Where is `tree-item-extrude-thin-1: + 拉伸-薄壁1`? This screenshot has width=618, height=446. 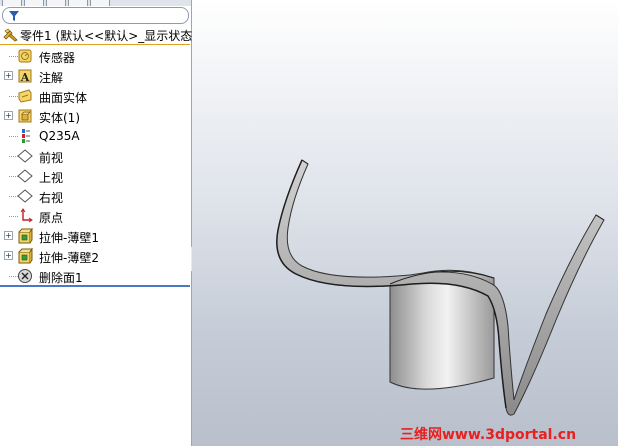
tree-item-extrude-thin-1: + 拉伸-薄壁1 is located at coordinates (95, 236).